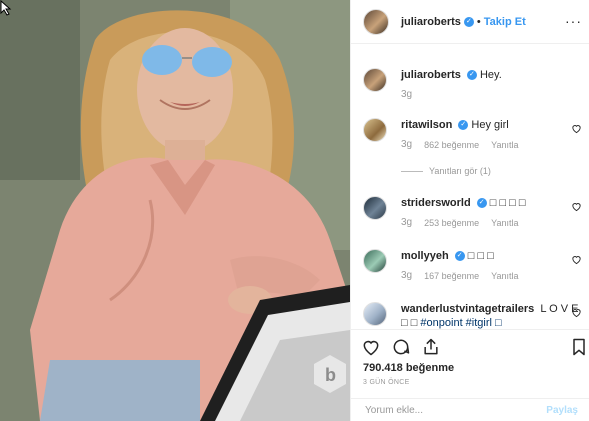  Describe the element at coordinates (408, 368) in the screenshot. I see `likes-count: 790.418 beğenme` at that location.